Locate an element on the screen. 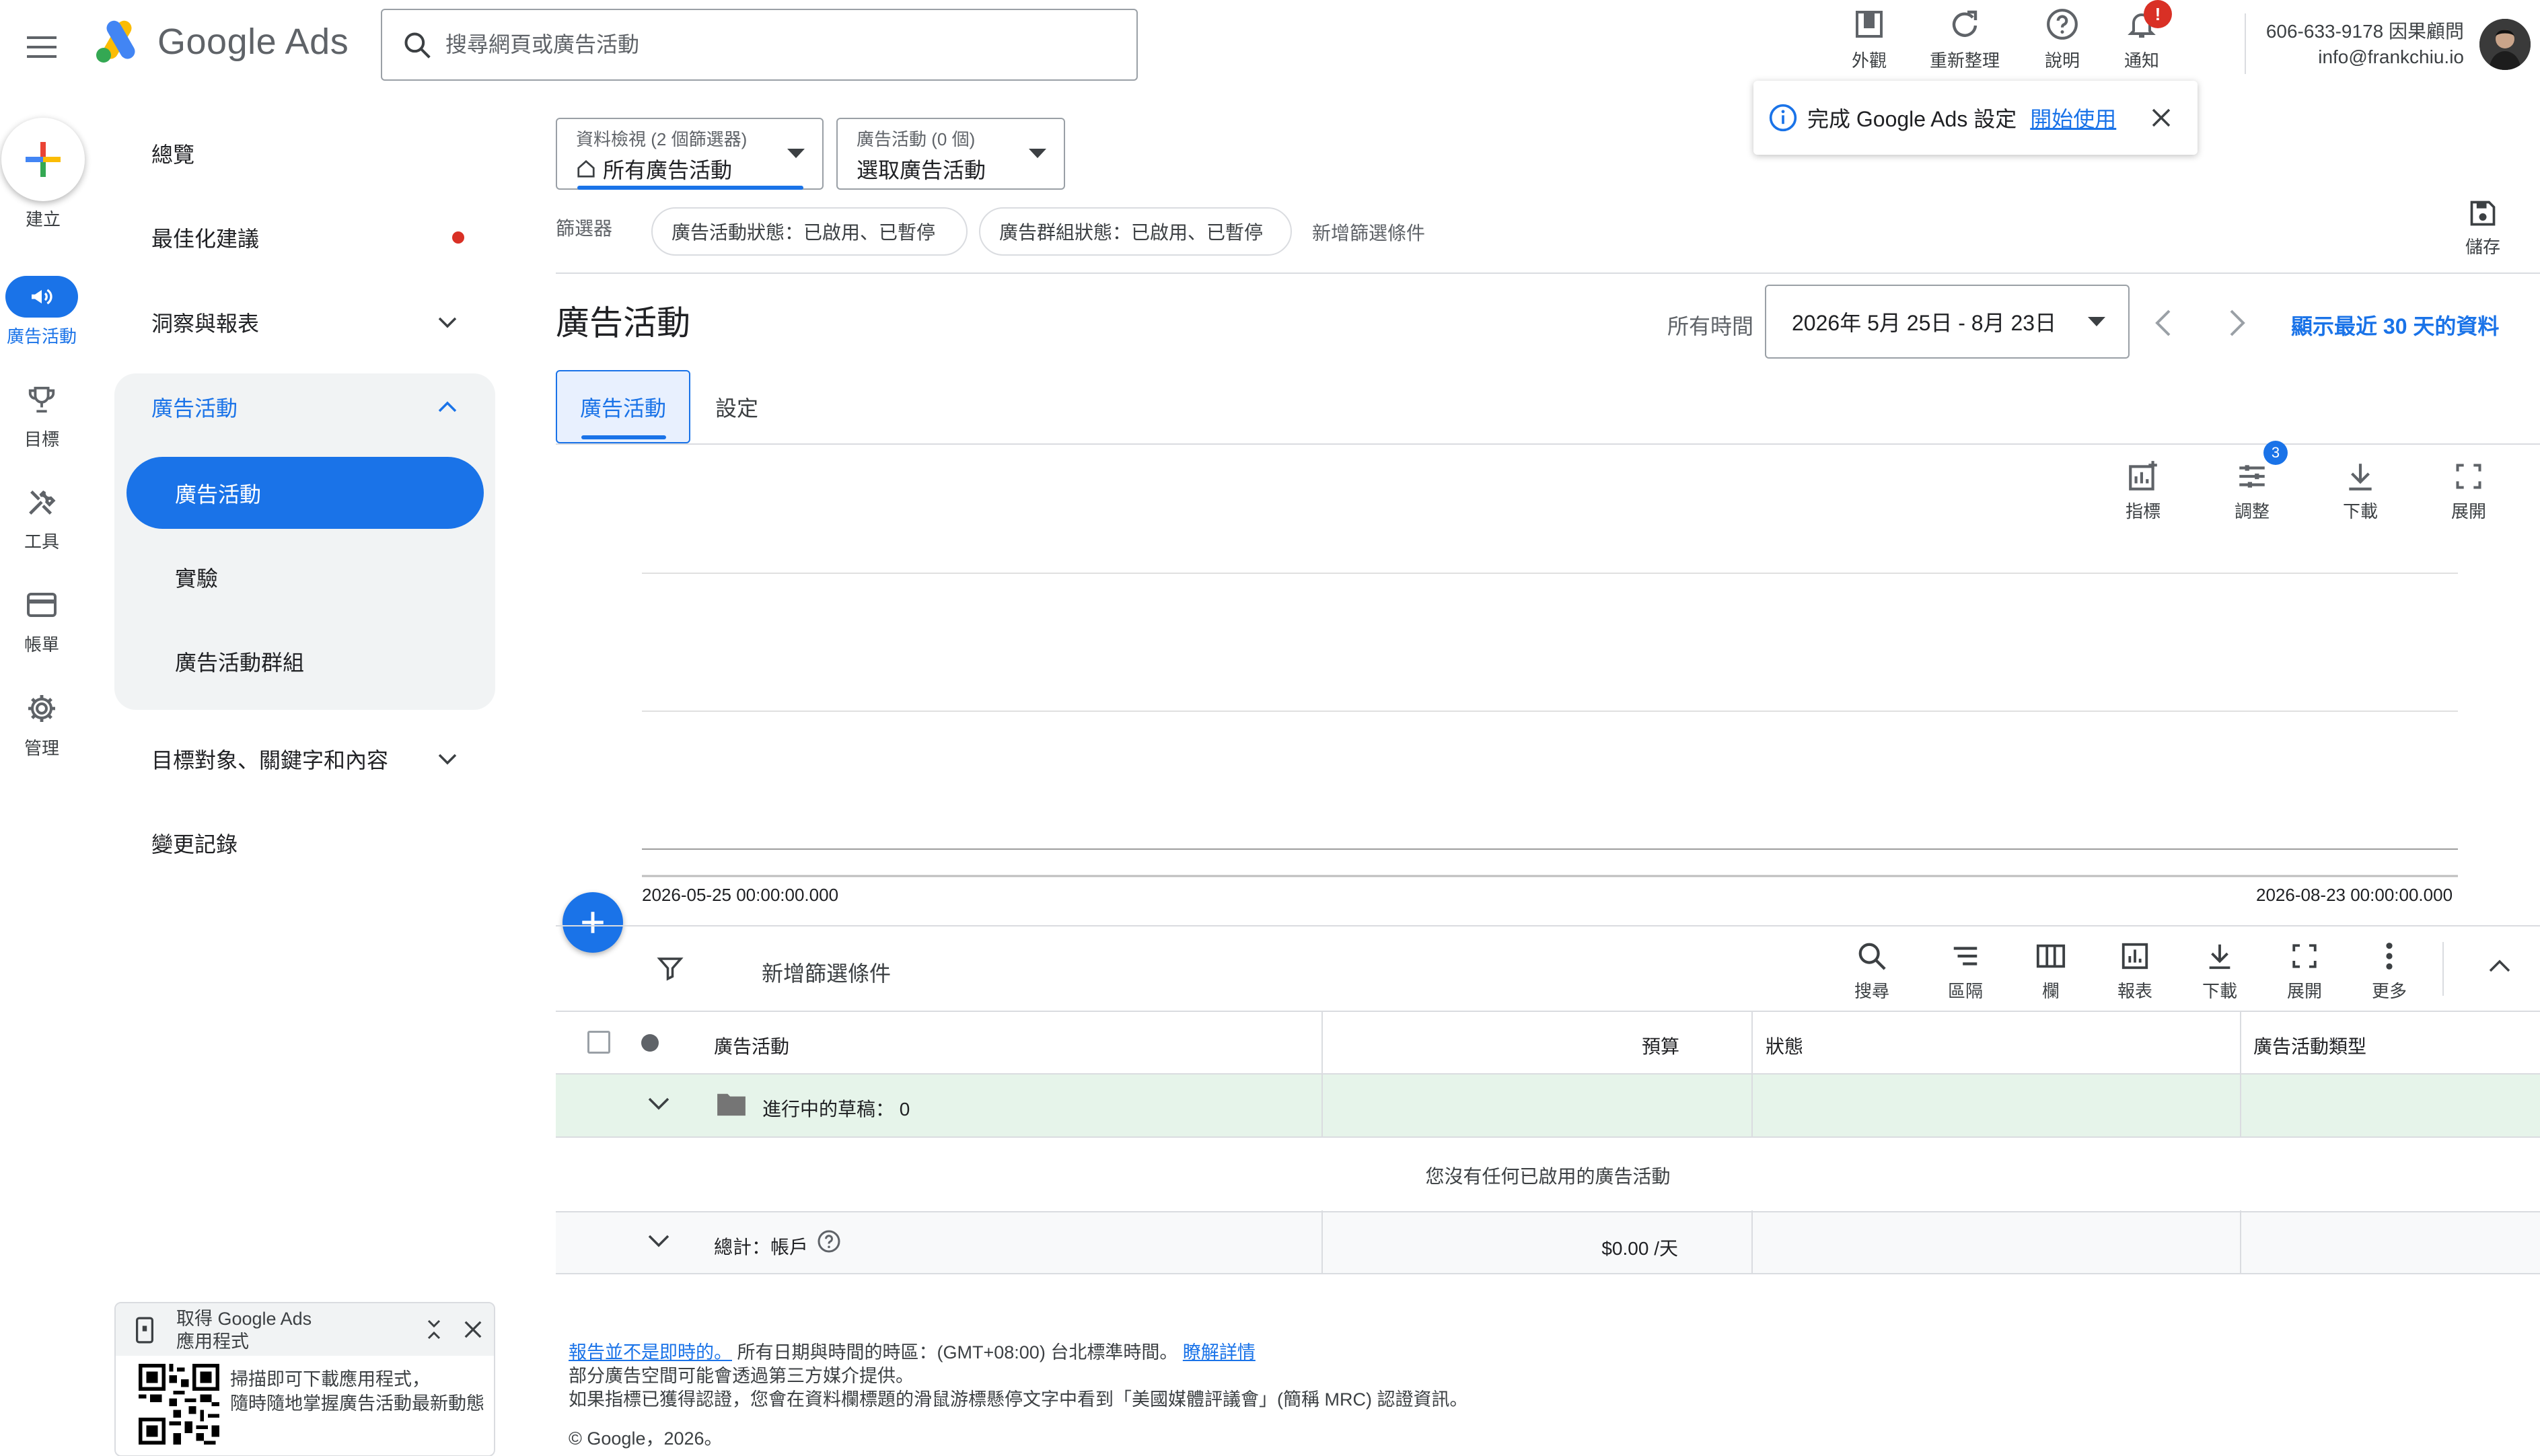 This screenshot has width=2540, height=1456. rail-item-goals: 目標 is located at coordinates (41, 415).